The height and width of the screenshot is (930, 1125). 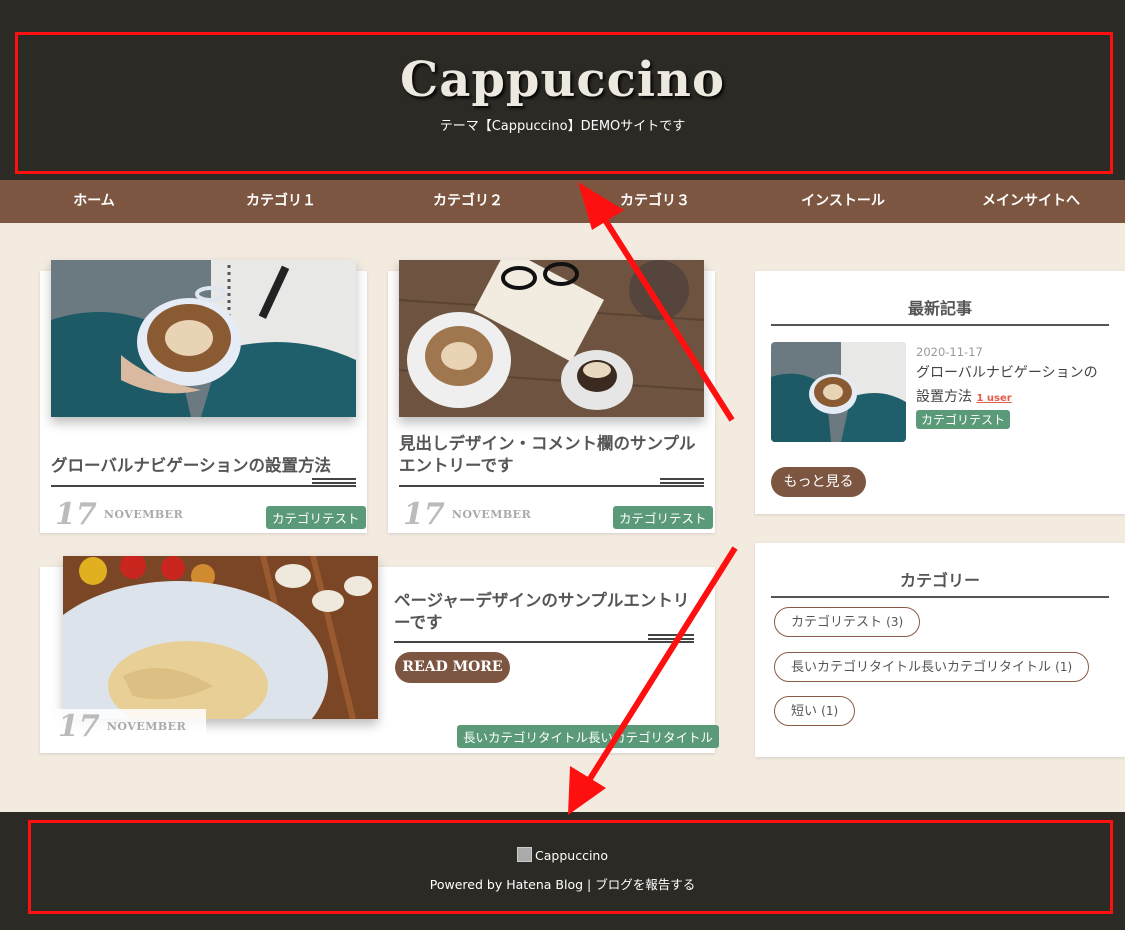 I want to click on site-title: Cappuccino, so click(x=562, y=80).